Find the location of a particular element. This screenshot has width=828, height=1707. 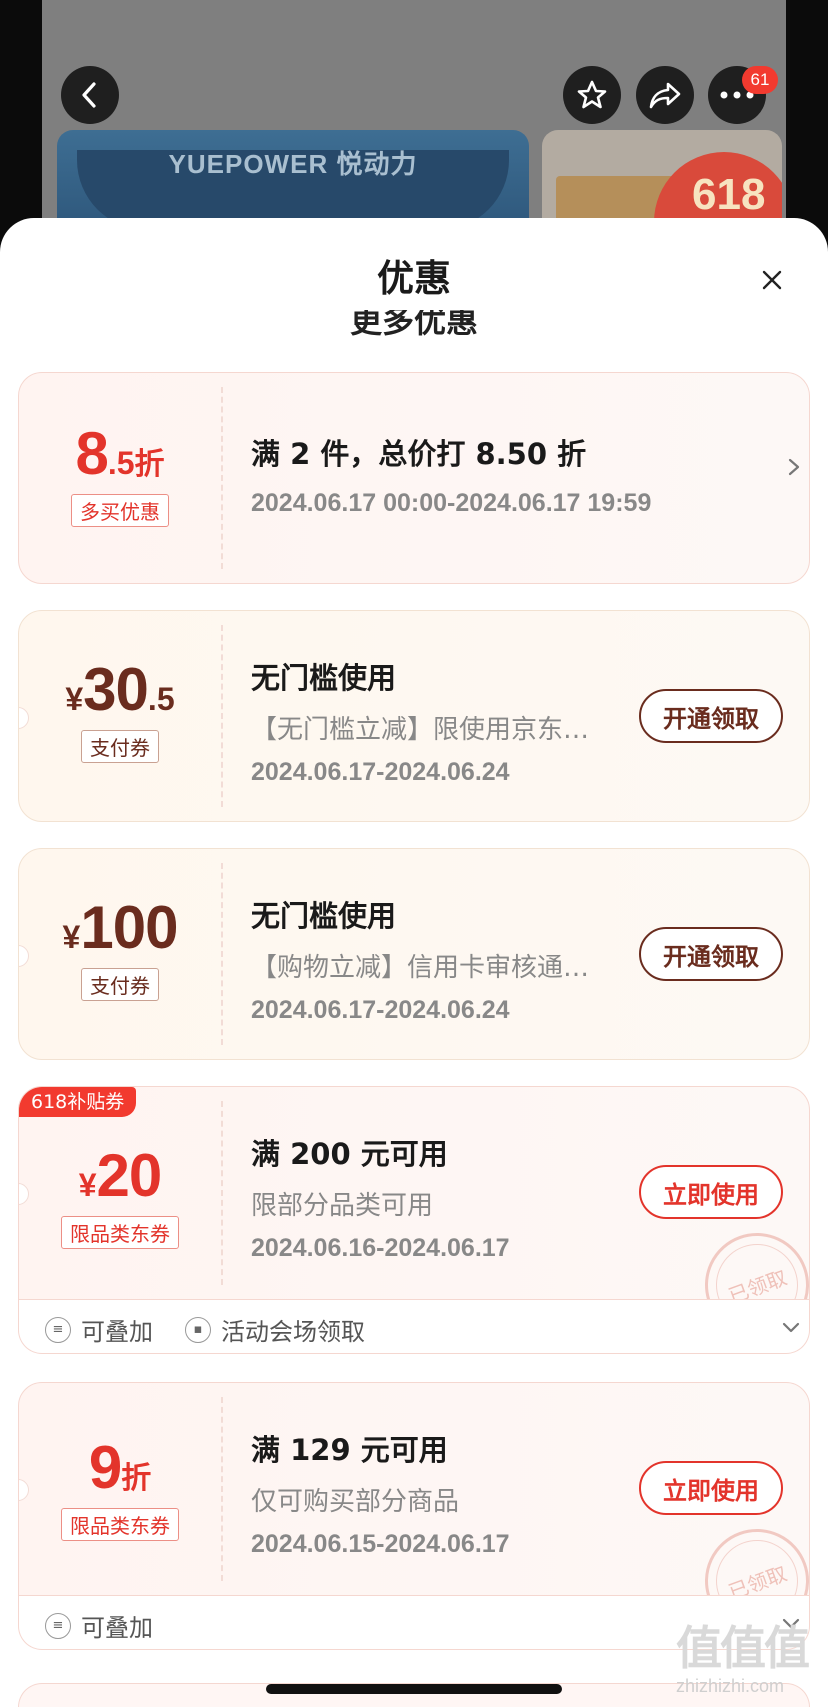

close-button is located at coordinates (772, 280).